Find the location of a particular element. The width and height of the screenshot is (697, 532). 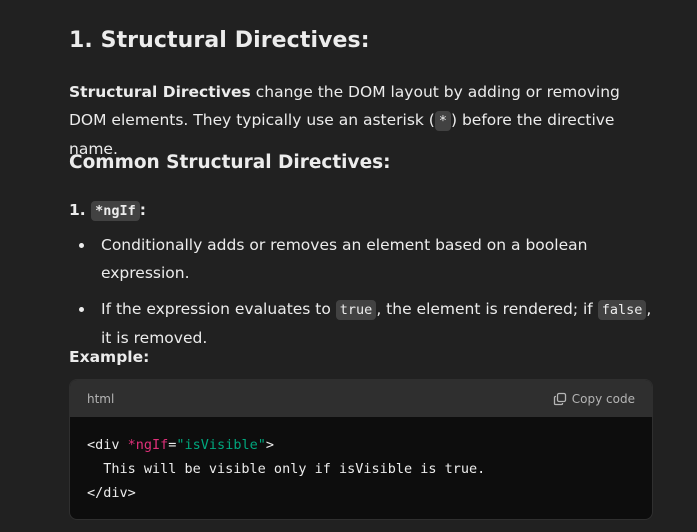

code-token-string: "isVisible" is located at coordinates (221, 445).